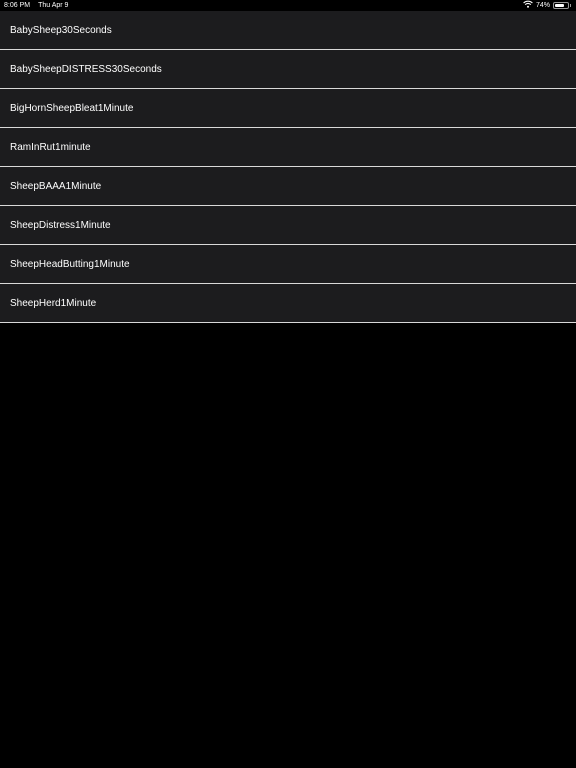 Image resolution: width=576 pixels, height=768 pixels. Describe the element at coordinates (542, 5) in the screenshot. I see `battery-percent: 74%` at that location.